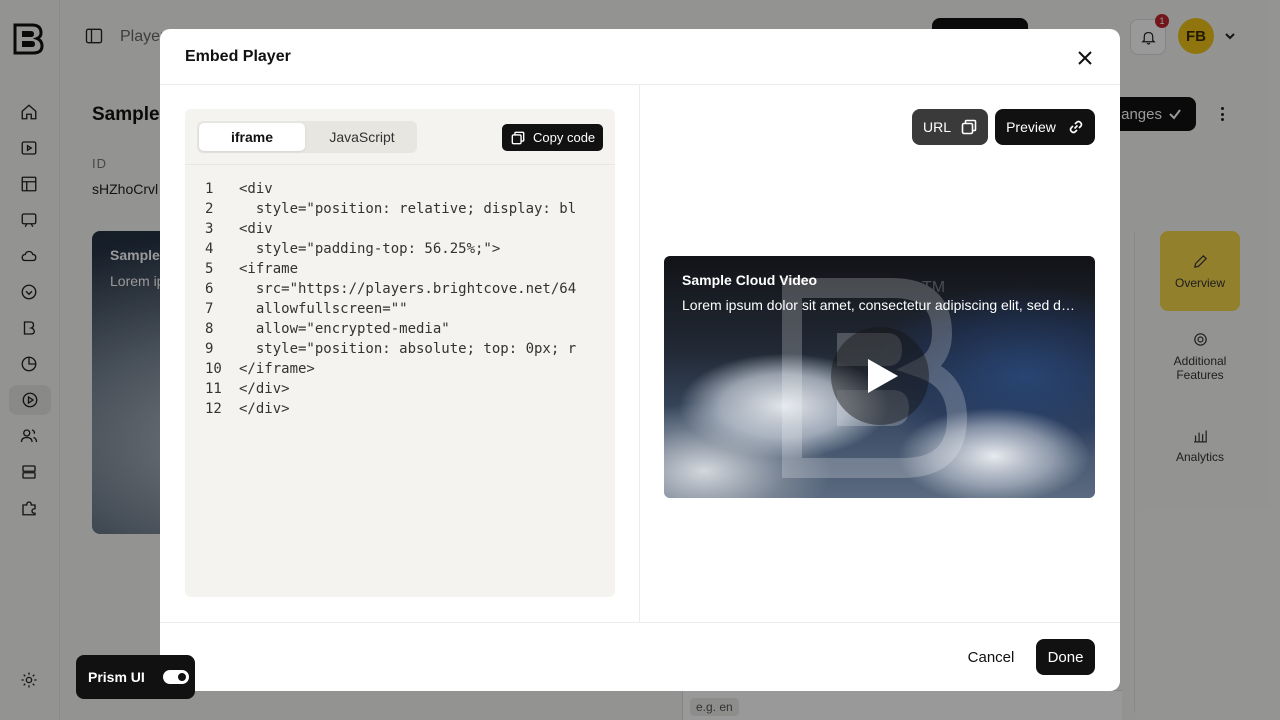  I want to click on line-number: 10, so click(213, 369).